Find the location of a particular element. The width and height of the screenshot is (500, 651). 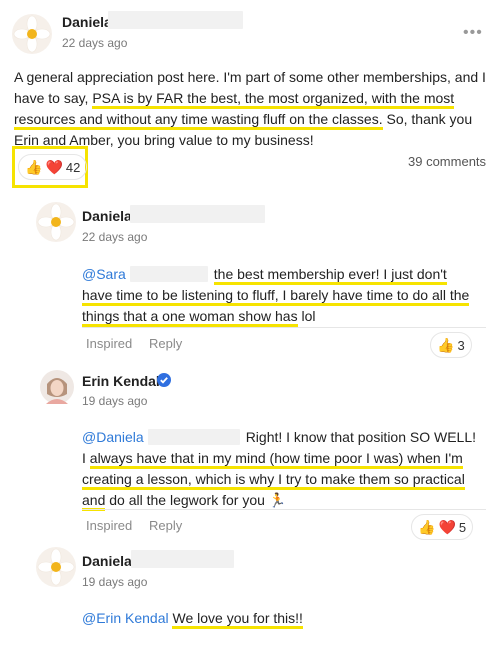

comment-timestamp: 22 days ago is located at coordinates (115, 237).